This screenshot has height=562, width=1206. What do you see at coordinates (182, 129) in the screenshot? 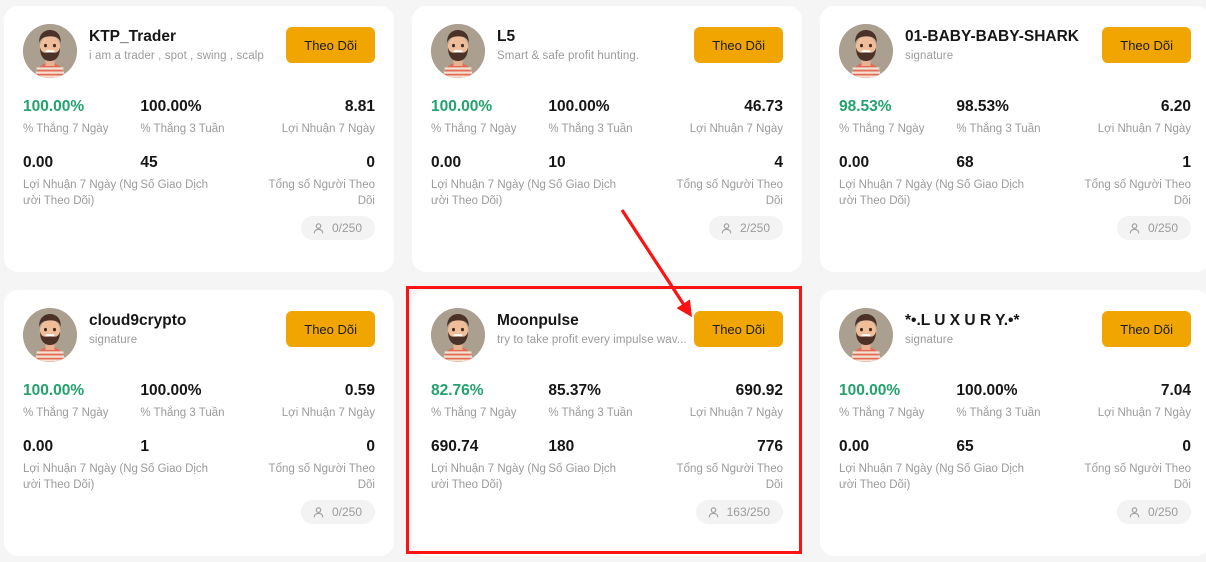
I see `stat-label: % Thắng 3 Tuần` at bounding box center [182, 129].